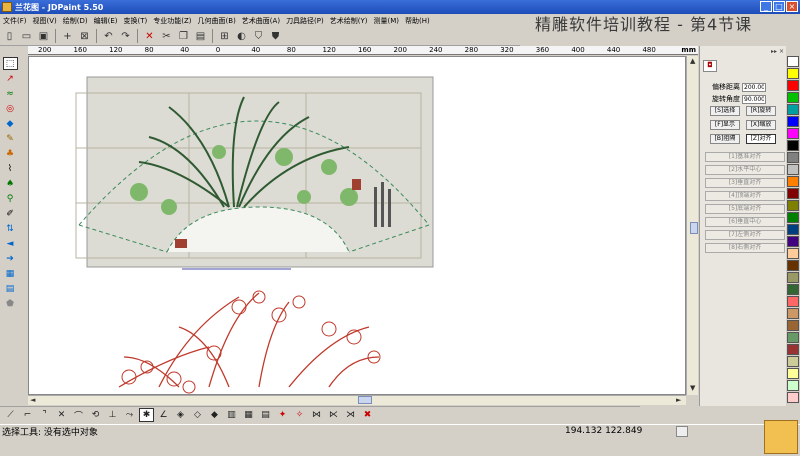 This screenshot has height=456, width=800. I want to click on delete-icon: ✕, so click(149, 36).